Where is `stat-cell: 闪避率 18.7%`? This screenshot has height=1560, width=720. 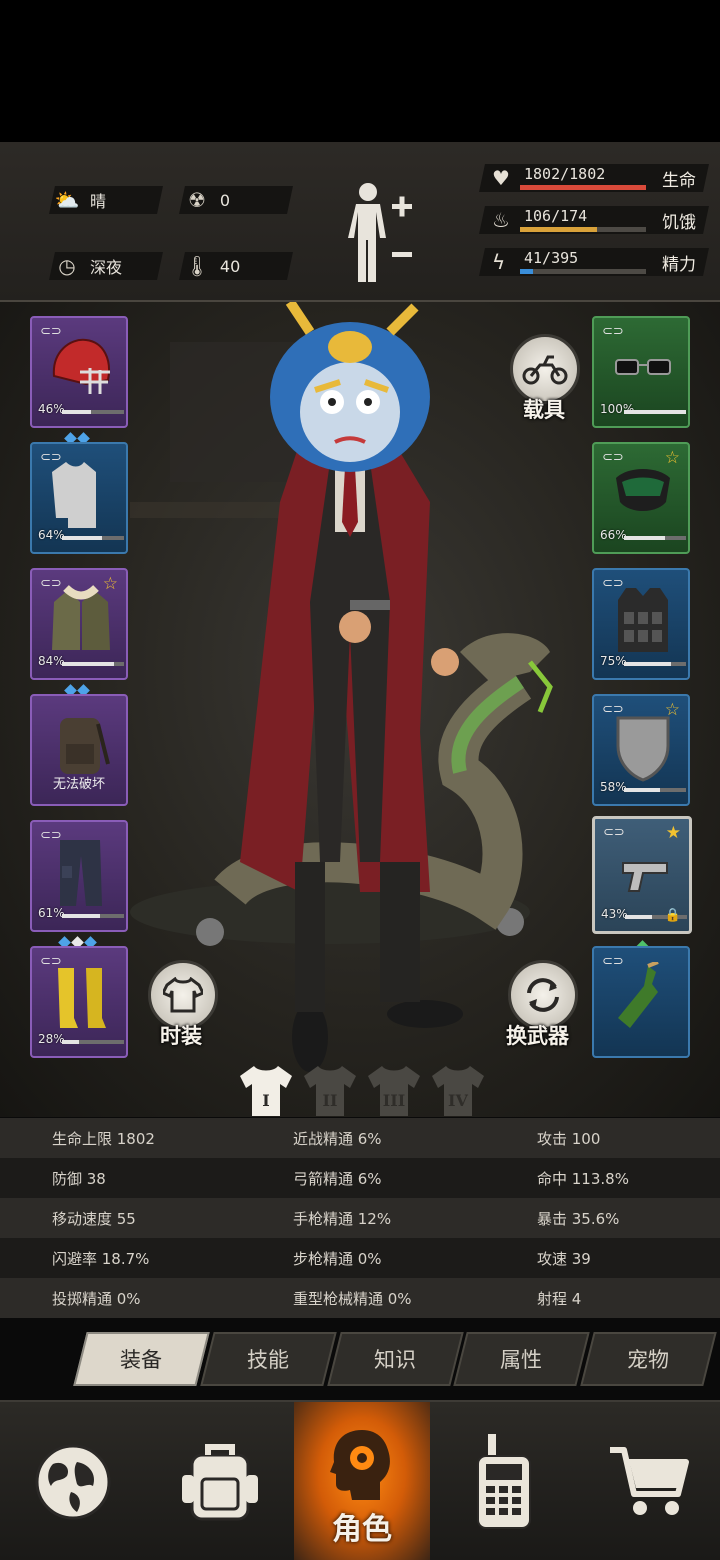 stat-cell: 闪避率 18.7% is located at coordinates (101, 1258).